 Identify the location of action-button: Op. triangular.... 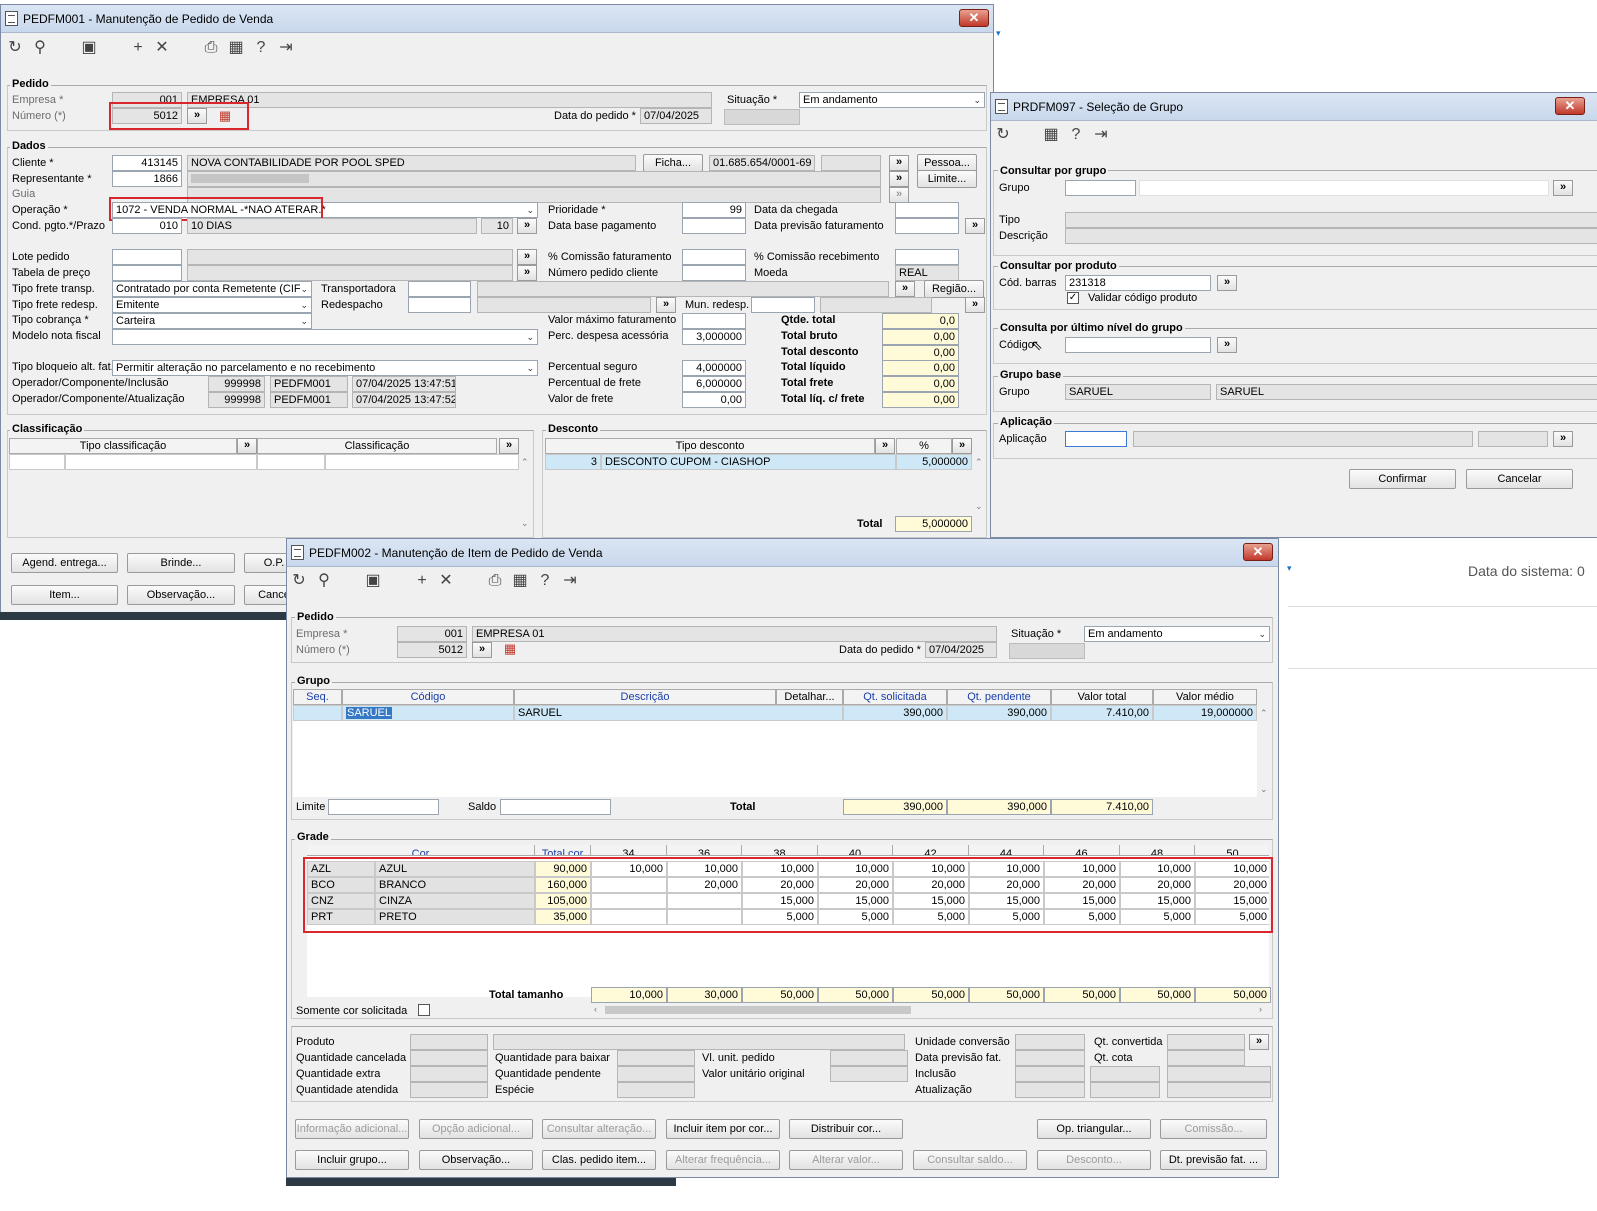
(1094, 1129).